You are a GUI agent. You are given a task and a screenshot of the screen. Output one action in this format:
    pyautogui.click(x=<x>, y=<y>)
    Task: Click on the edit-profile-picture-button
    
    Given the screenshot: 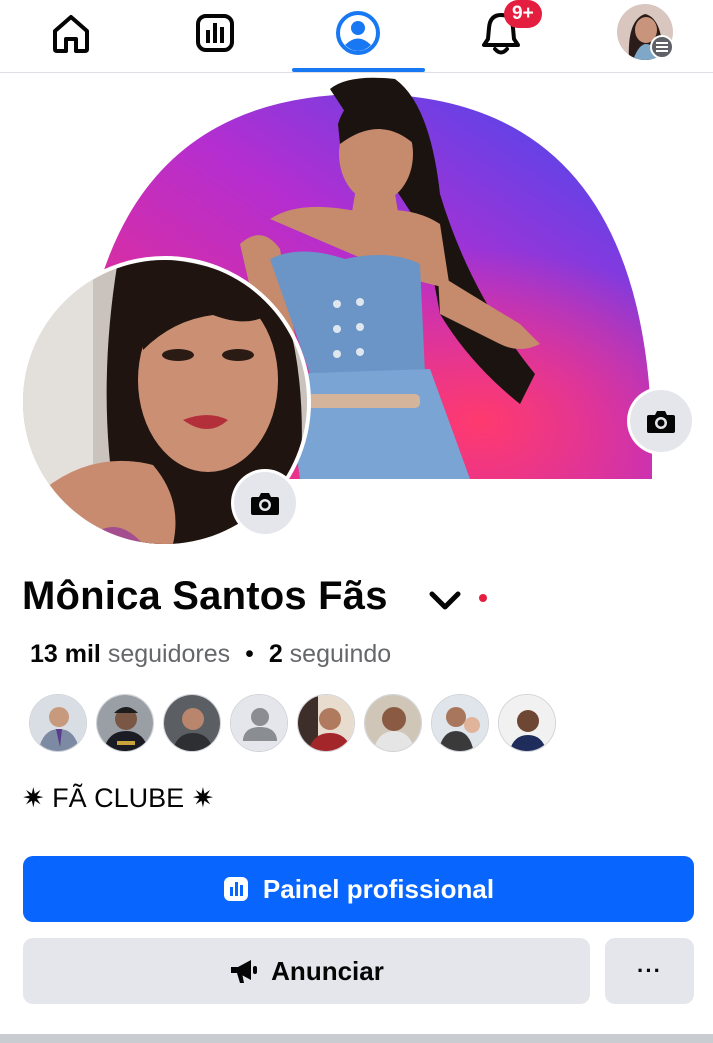 What is the action you would take?
    pyautogui.click(x=265, y=503)
    